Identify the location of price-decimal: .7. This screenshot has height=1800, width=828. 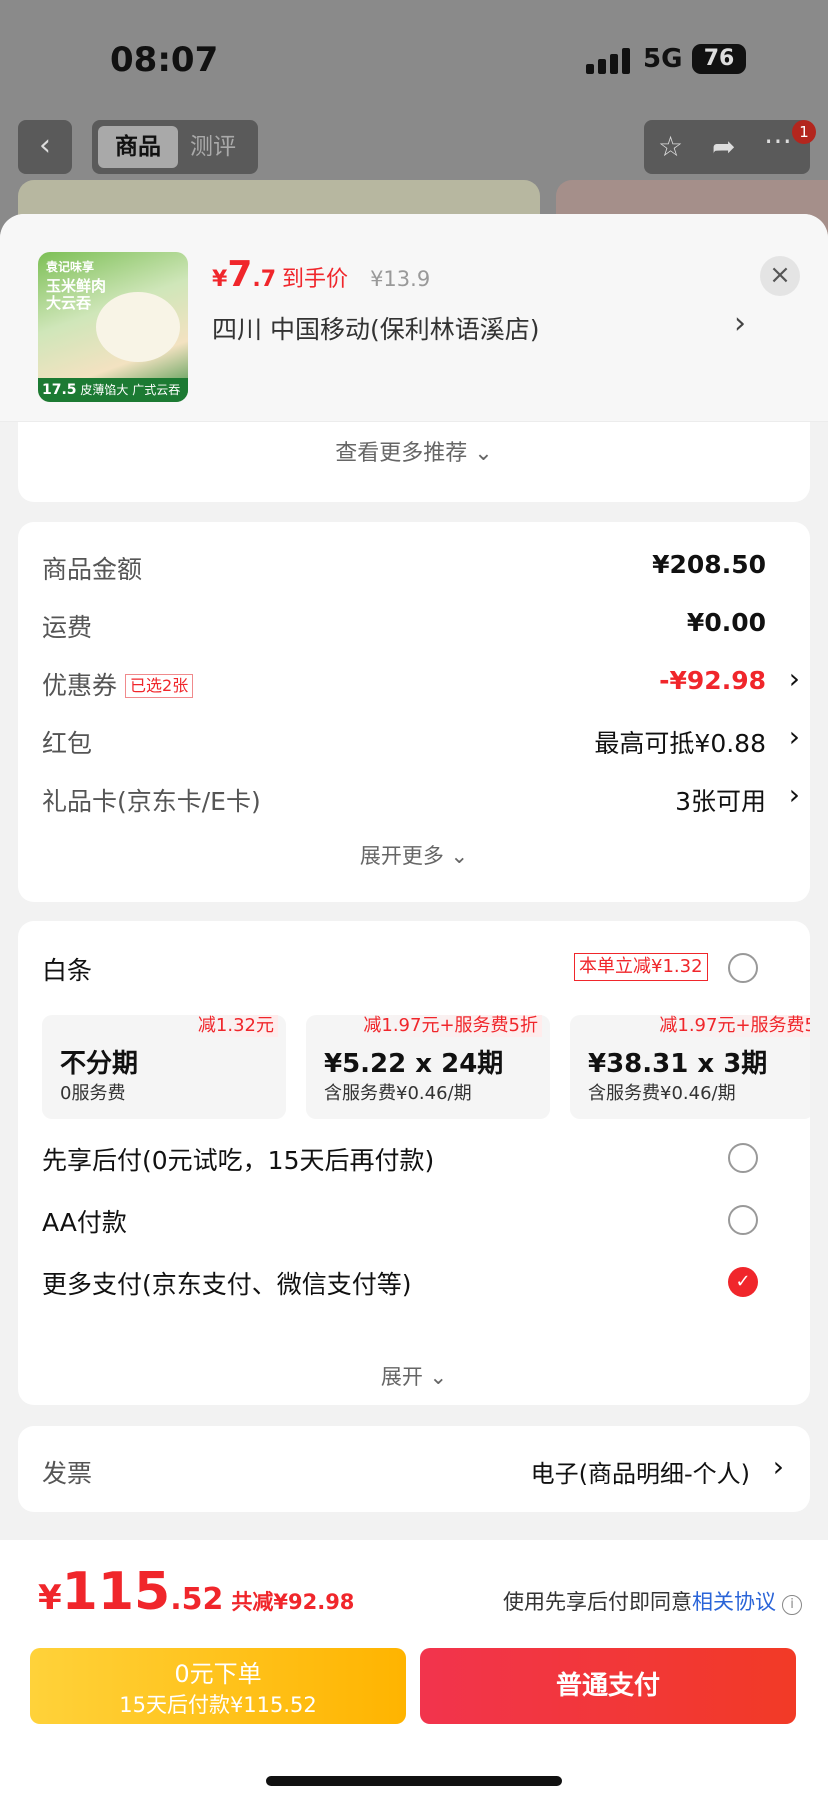
(264, 279).